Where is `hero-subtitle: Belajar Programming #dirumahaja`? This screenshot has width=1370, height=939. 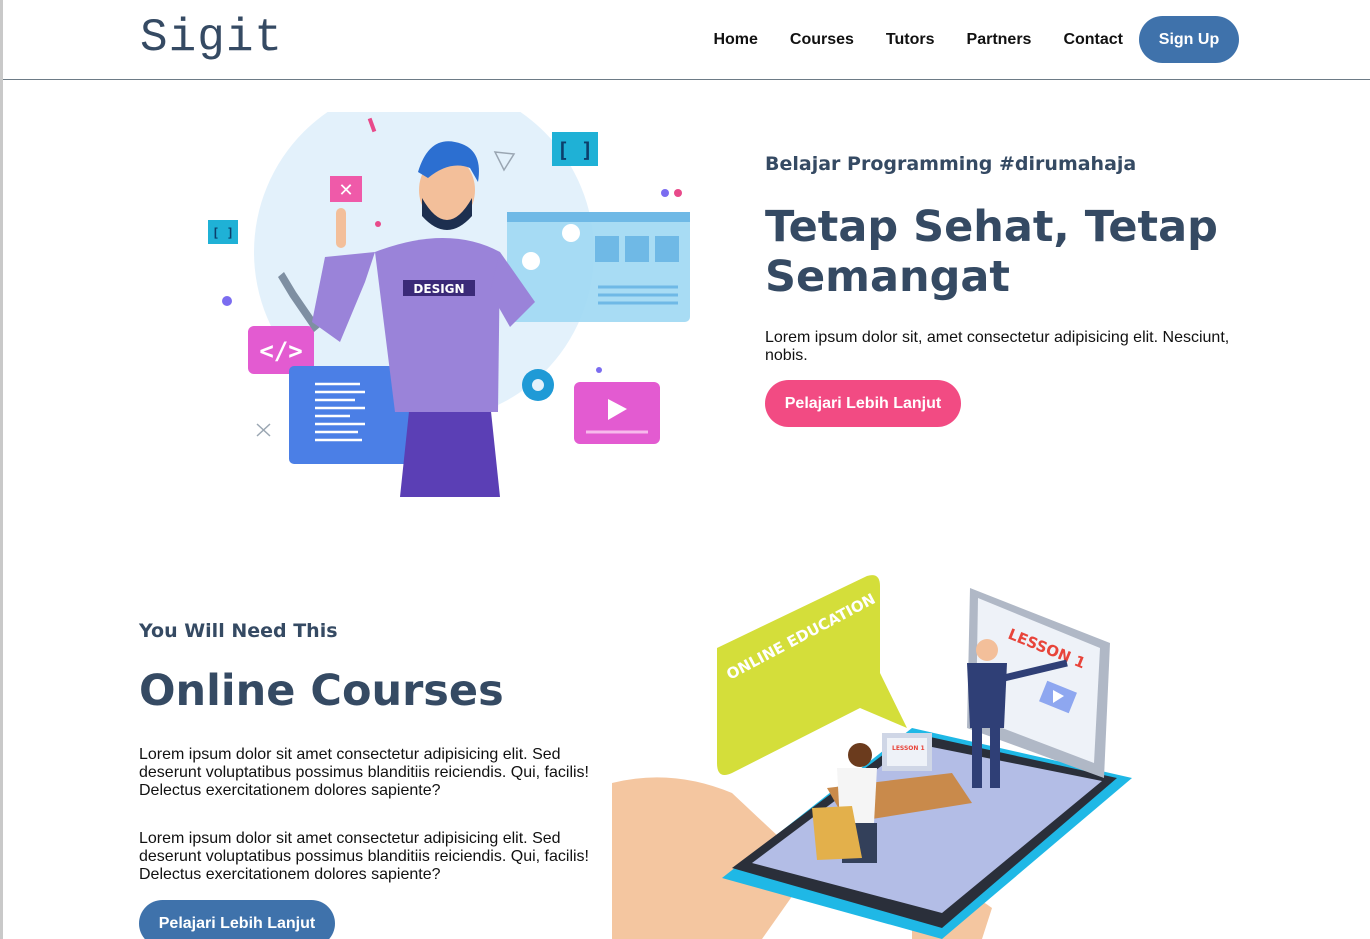 hero-subtitle: Belajar Programming #dirumahaja is located at coordinates (951, 164).